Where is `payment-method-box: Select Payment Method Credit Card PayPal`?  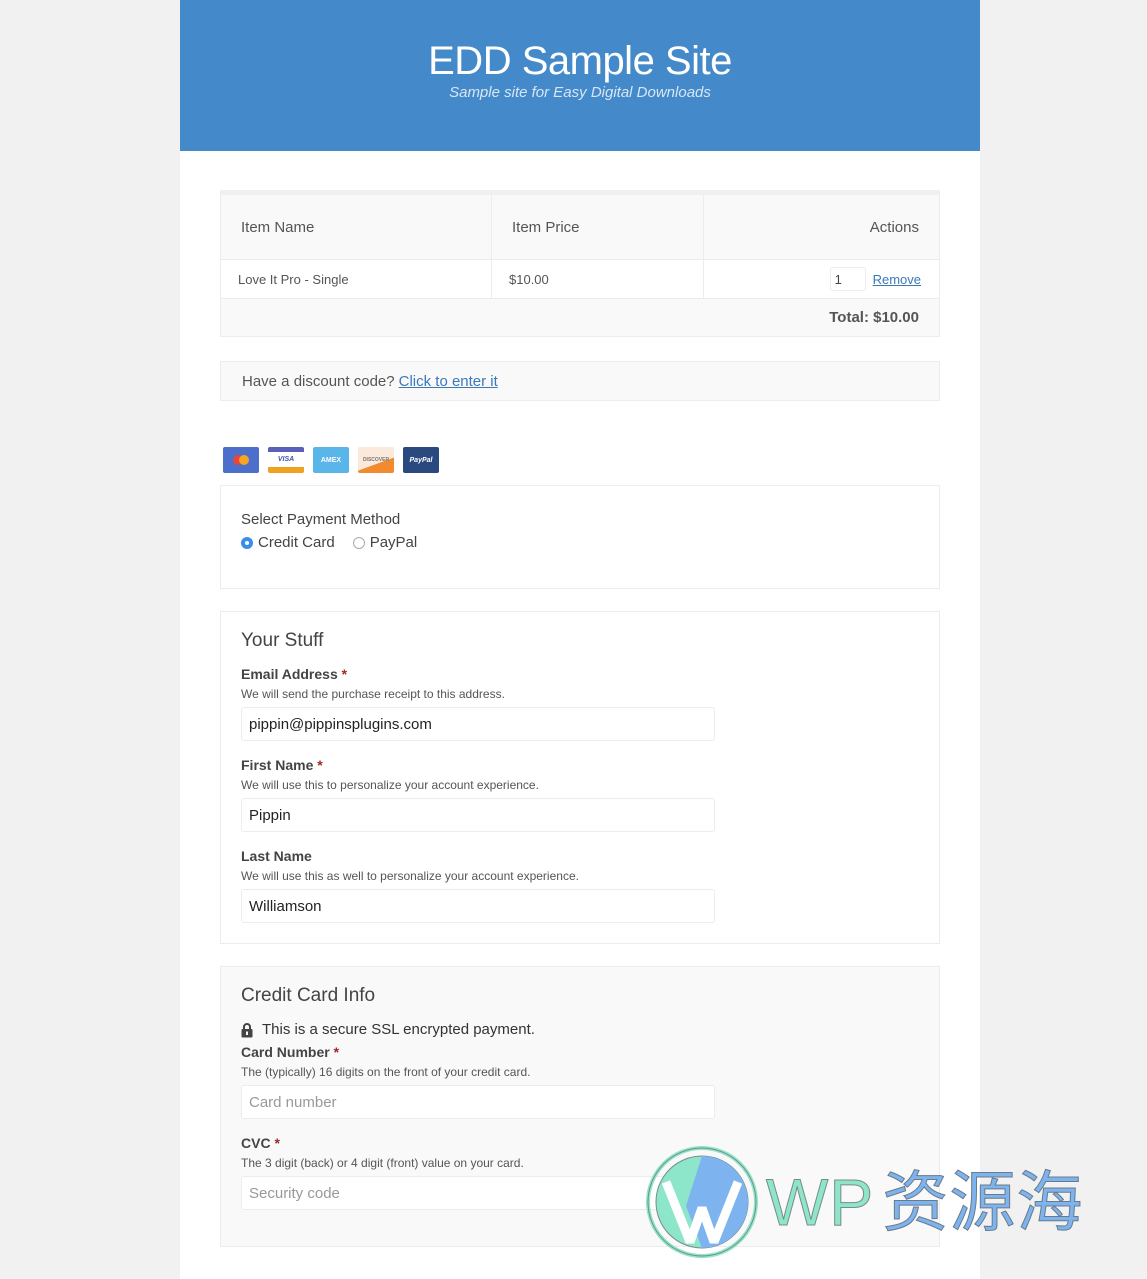 payment-method-box: Select Payment Method Credit Card PayPal is located at coordinates (580, 537).